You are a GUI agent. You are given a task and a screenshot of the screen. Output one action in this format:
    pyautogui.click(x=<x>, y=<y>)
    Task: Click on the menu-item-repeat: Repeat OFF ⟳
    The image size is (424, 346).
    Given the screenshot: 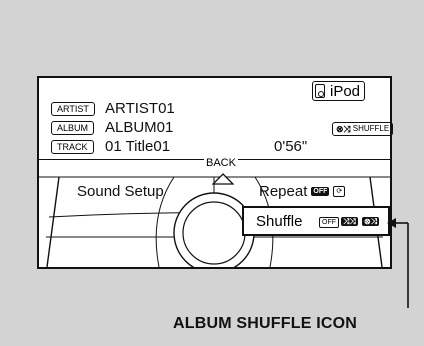 What is the action you would take?
    pyautogui.click(x=302, y=191)
    